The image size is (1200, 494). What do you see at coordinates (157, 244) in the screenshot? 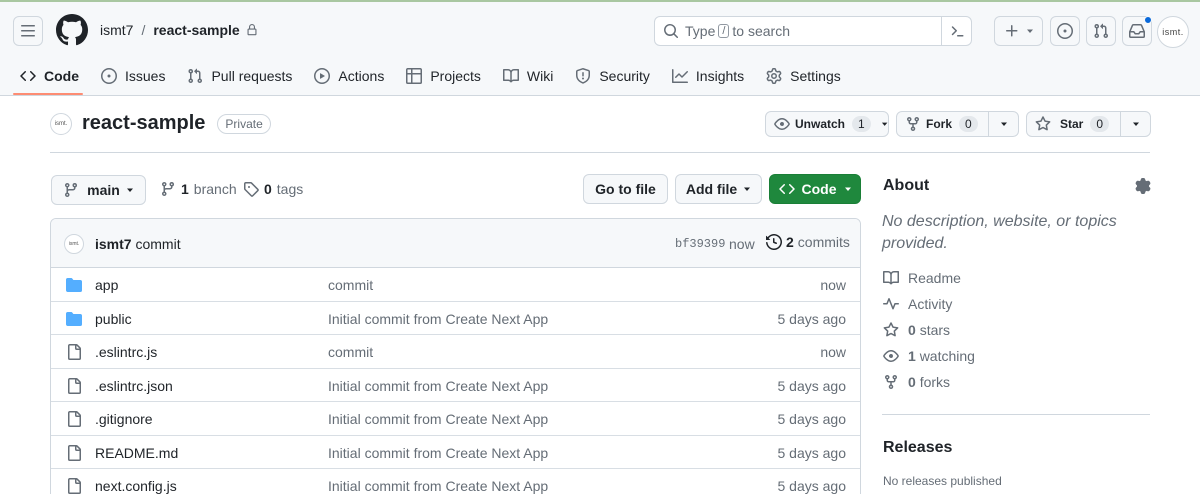
I see `commit-message: commit` at bounding box center [157, 244].